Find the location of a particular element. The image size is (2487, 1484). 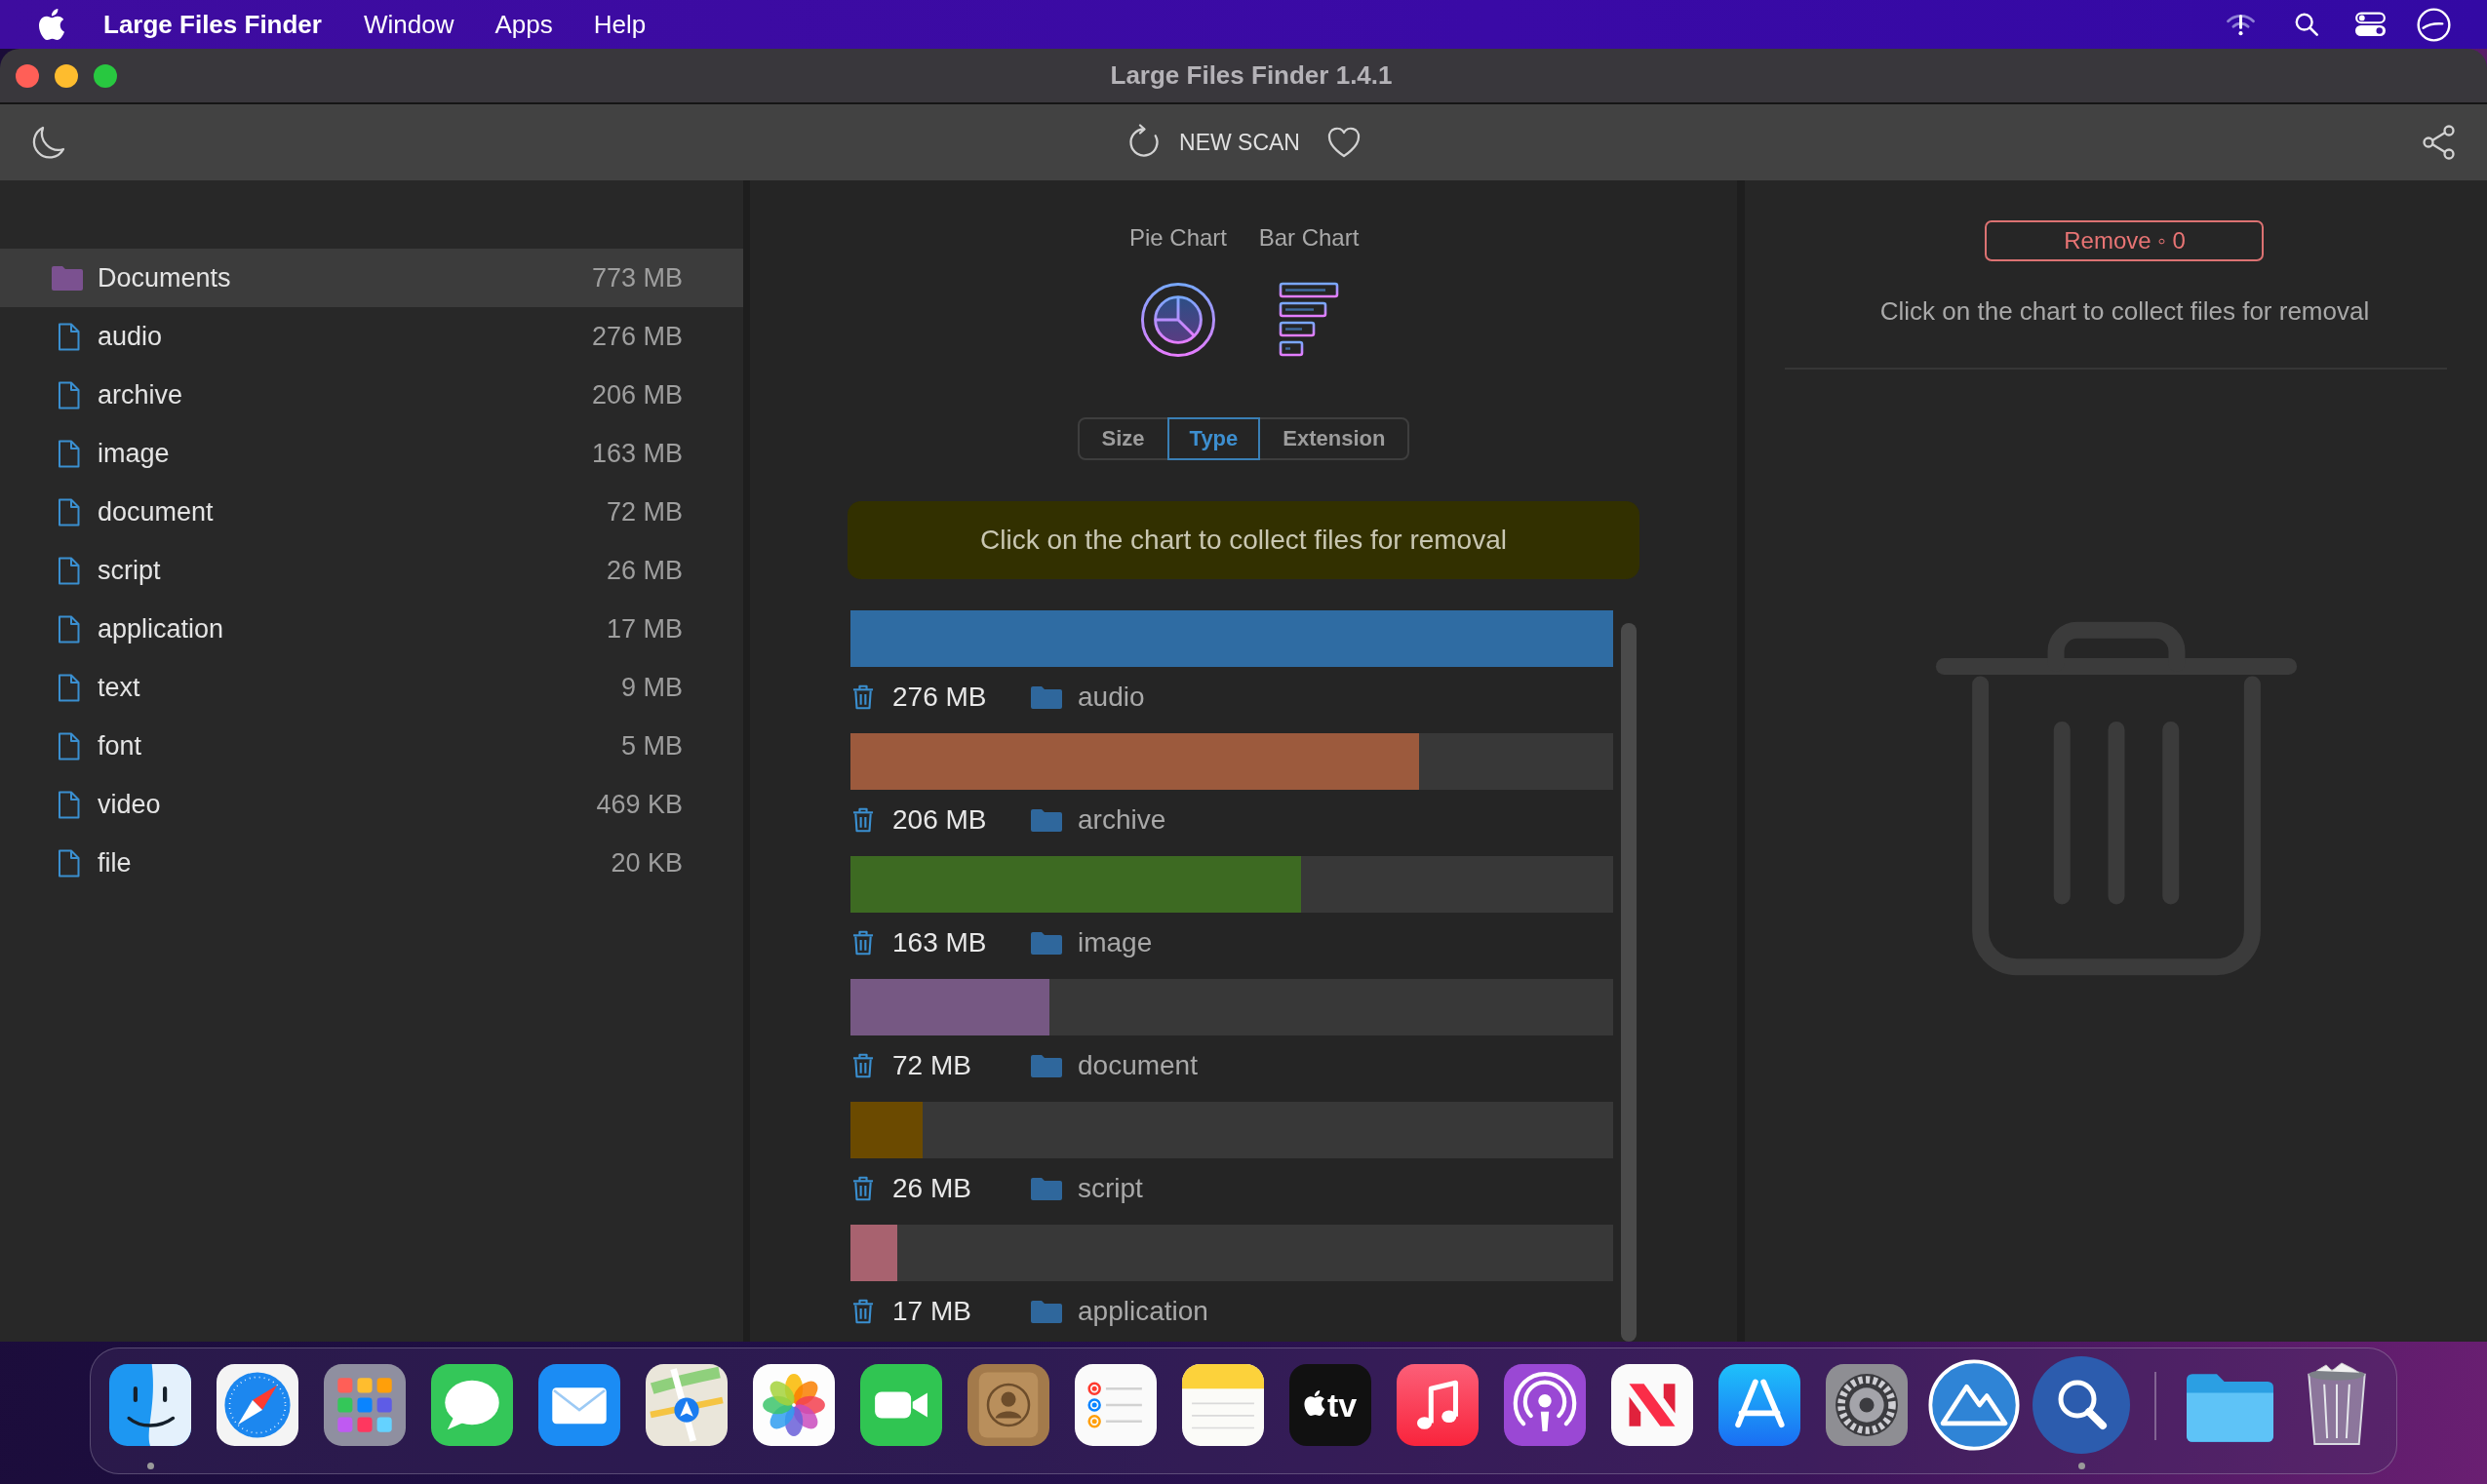

smiling-face-icon is located at coordinates (150, 1405).